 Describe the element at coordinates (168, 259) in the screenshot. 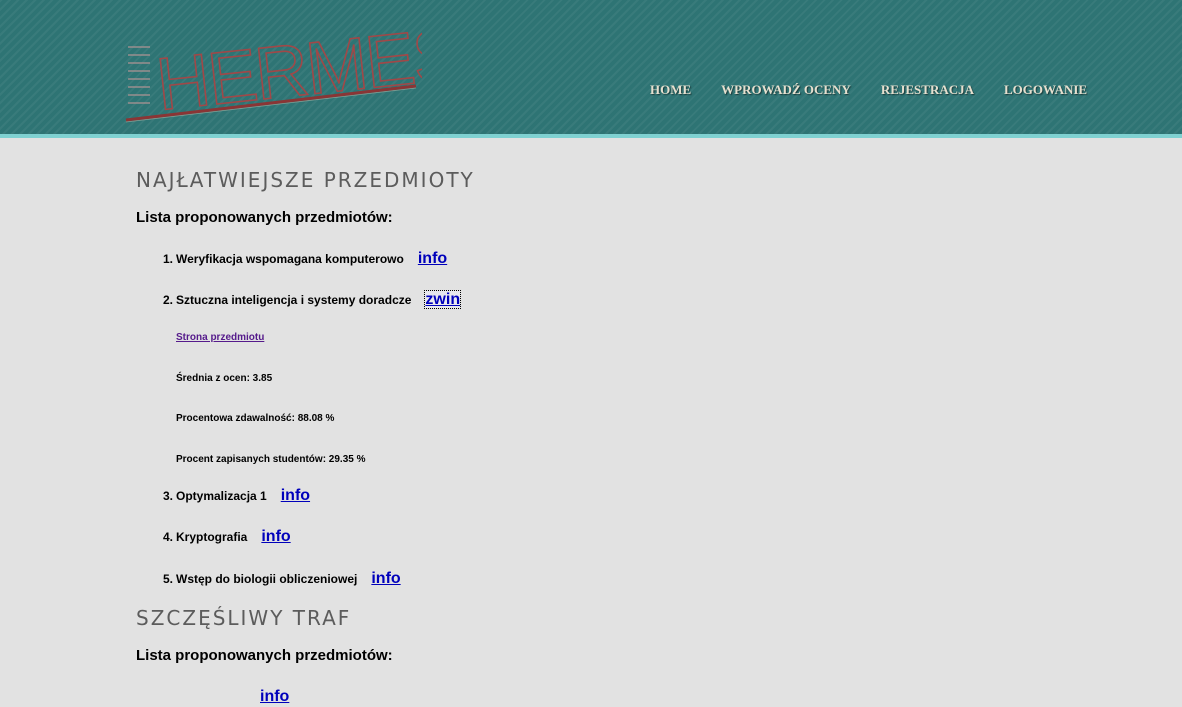

I see `subject-number: 1.` at that location.